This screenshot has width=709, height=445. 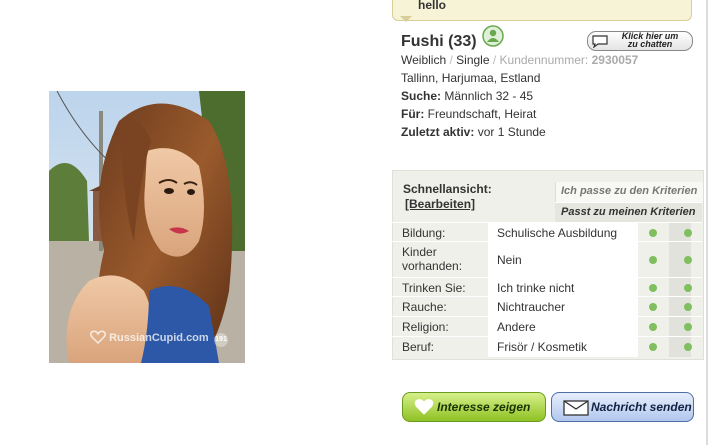 What do you see at coordinates (406, 19) in the screenshot?
I see `message-bubble-tail` at bounding box center [406, 19].